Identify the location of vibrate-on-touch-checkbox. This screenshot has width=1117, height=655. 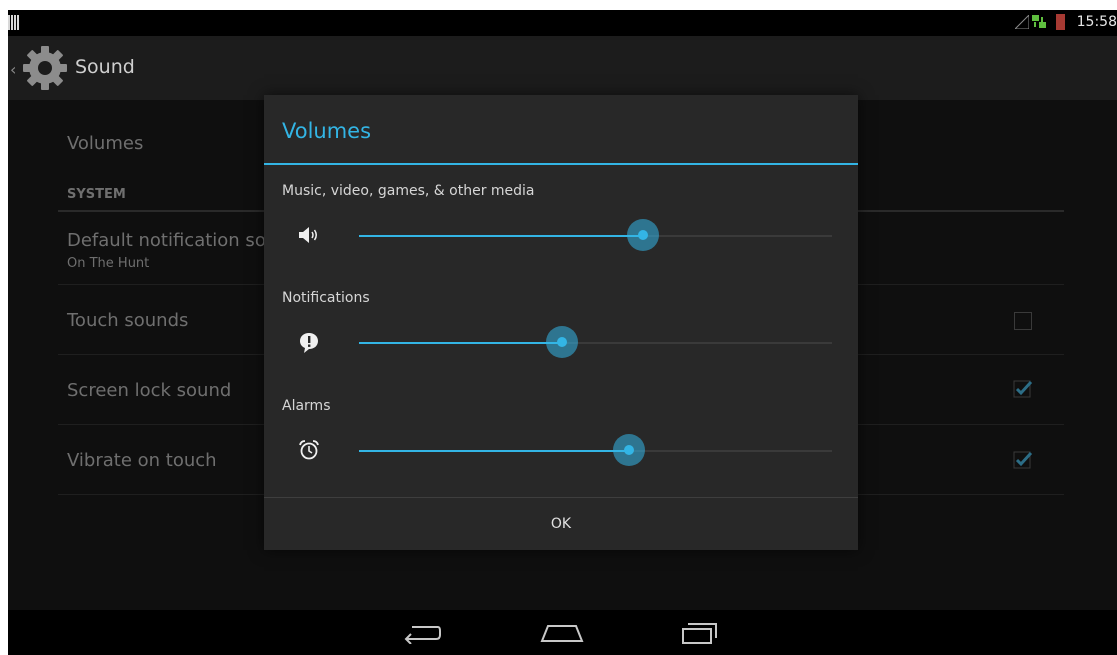
(1023, 459).